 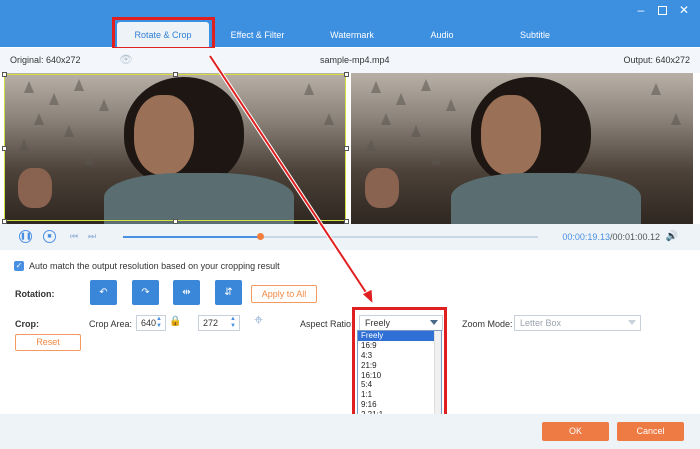 What do you see at coordinates (650, 431) in the screenshot?
I see `cancel-button: Cancel` at bounding box center [650, 431].